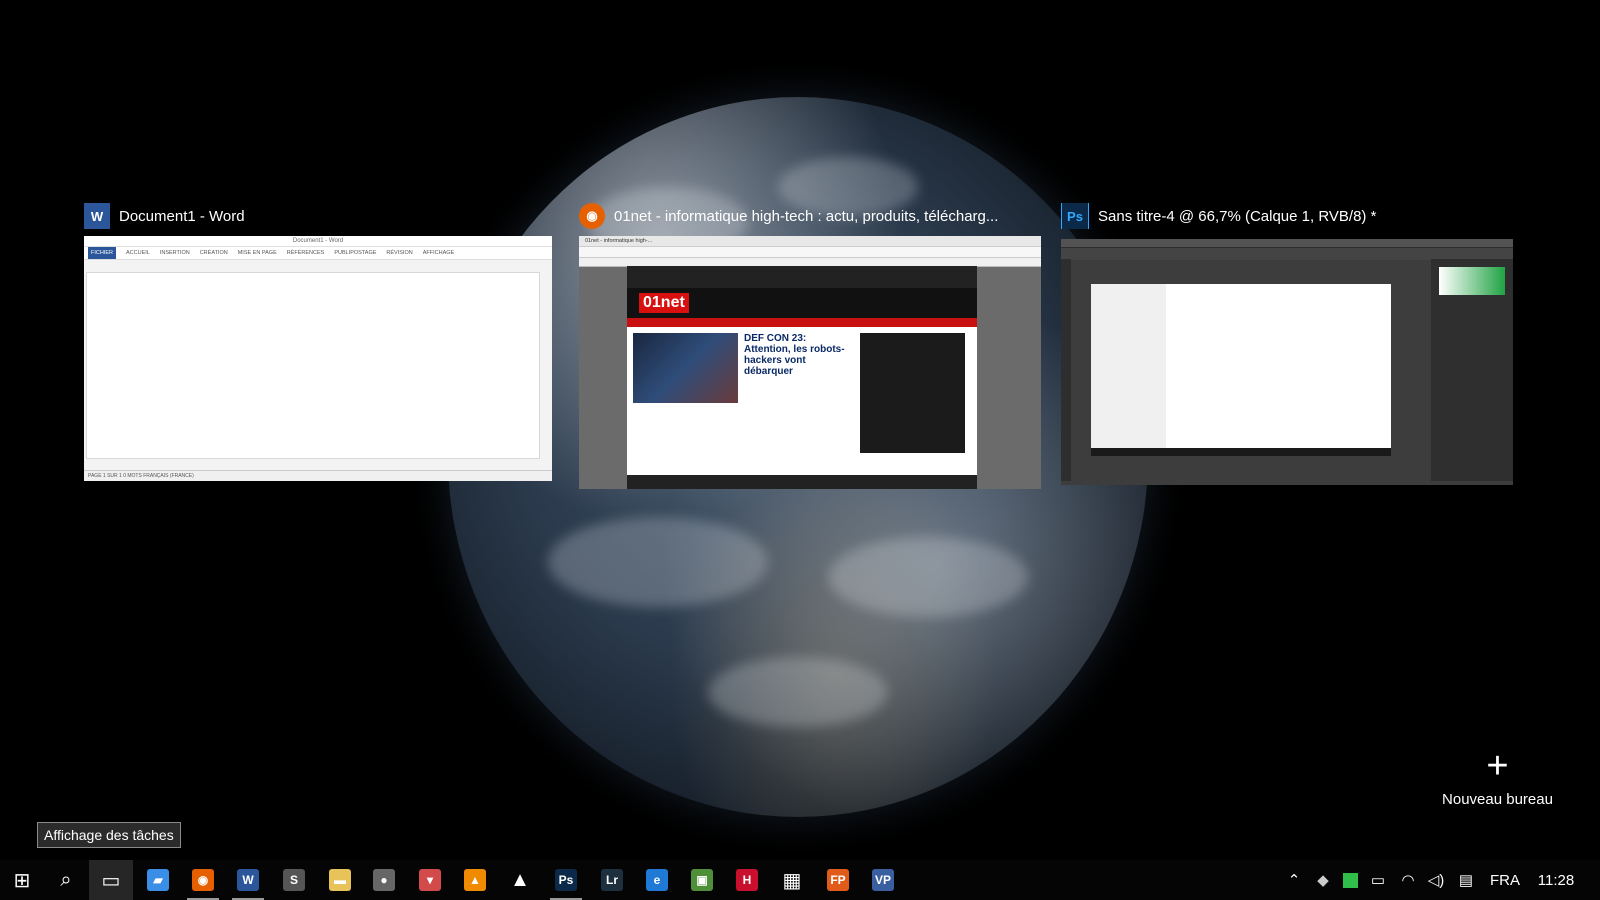 The image size is (1600, 900). Describe the element at coordinates (1323, 880) in the screenshot. I see `dropbox-icon: ◆` at that location.